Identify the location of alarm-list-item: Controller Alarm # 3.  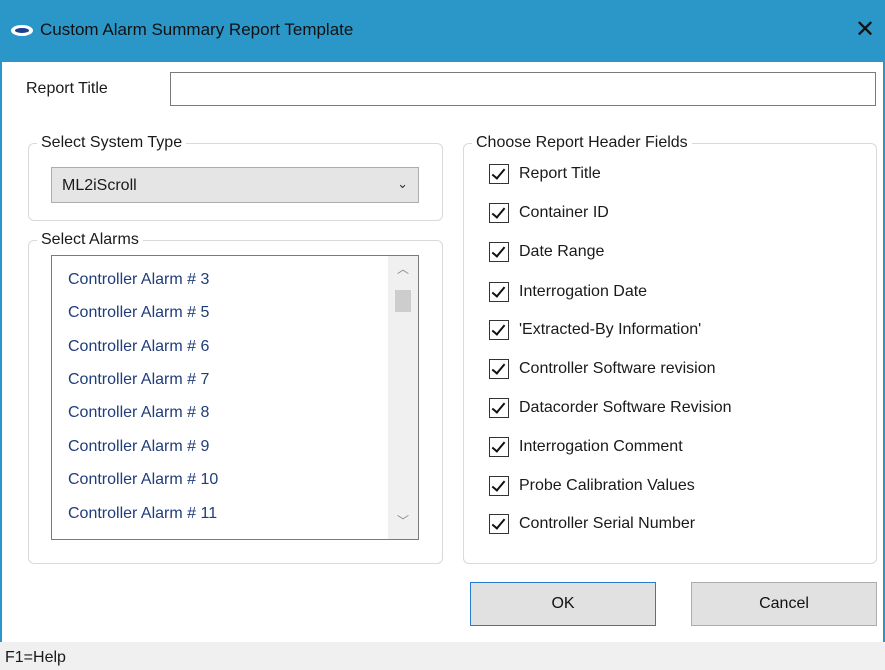
(138, 280).